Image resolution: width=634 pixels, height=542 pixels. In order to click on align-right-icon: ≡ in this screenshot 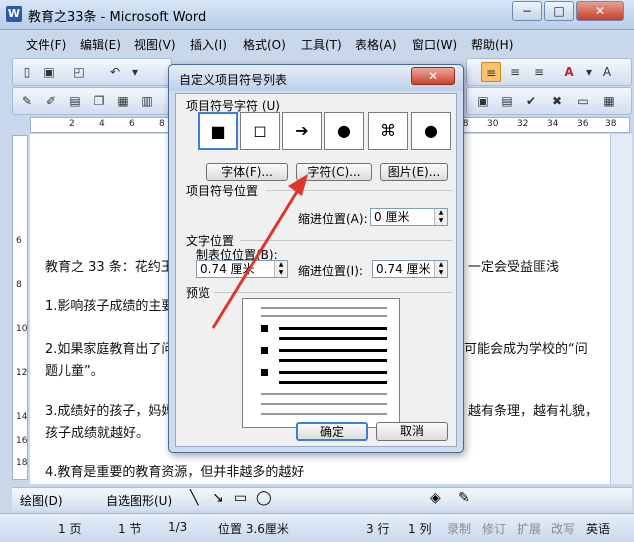, I will do `click(539, 72)`.